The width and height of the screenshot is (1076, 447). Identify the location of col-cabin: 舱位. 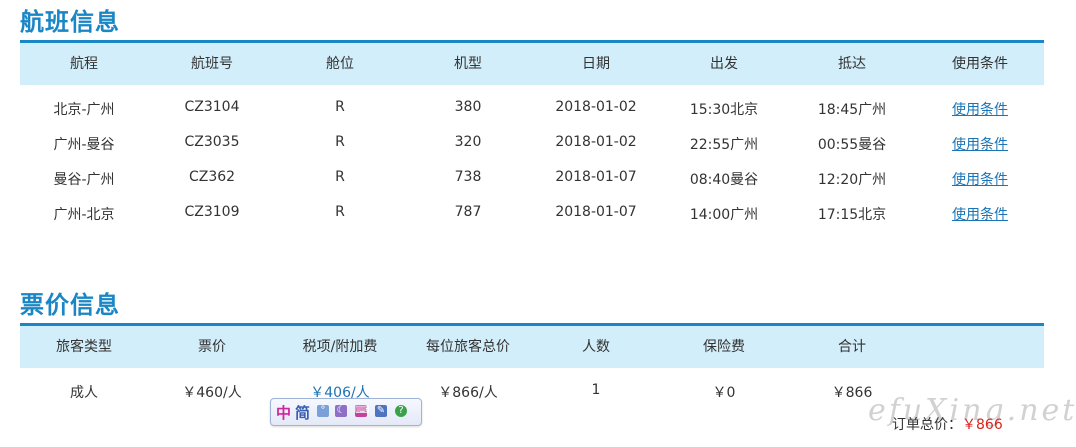
(340, 64).